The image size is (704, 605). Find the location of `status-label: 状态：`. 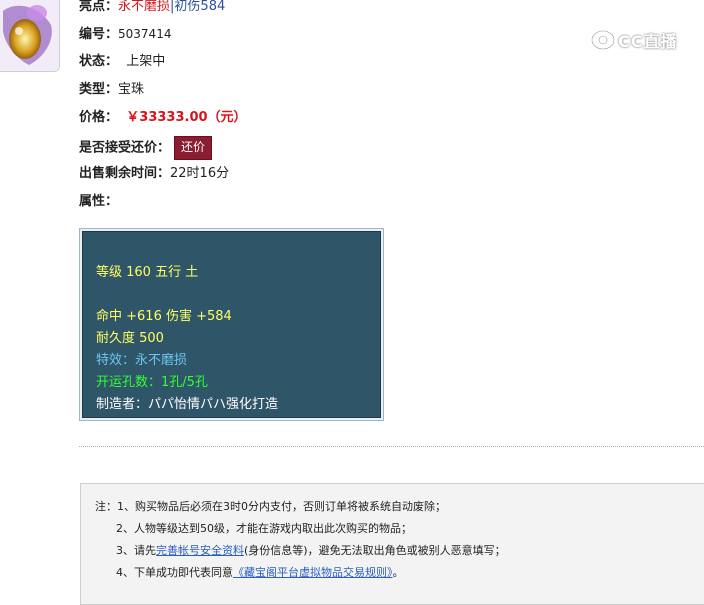

status-label: 状态： is located at coordinates (99, 61).